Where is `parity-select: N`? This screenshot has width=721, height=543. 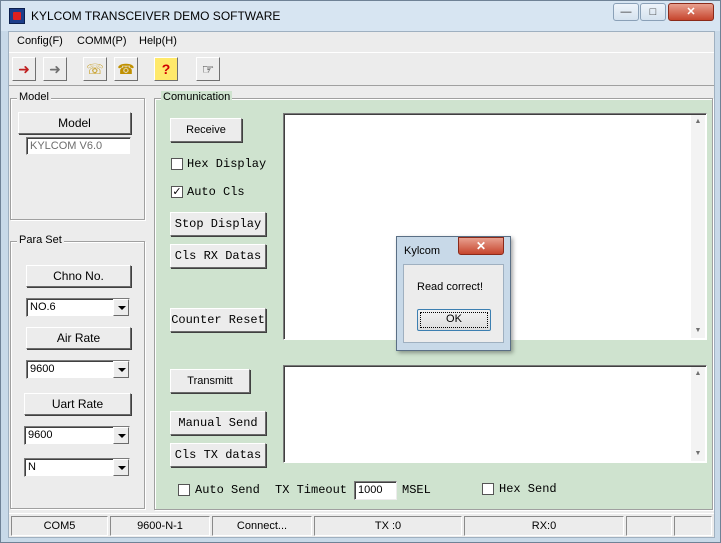
parity-select: N is located at coordinates (77, 467).